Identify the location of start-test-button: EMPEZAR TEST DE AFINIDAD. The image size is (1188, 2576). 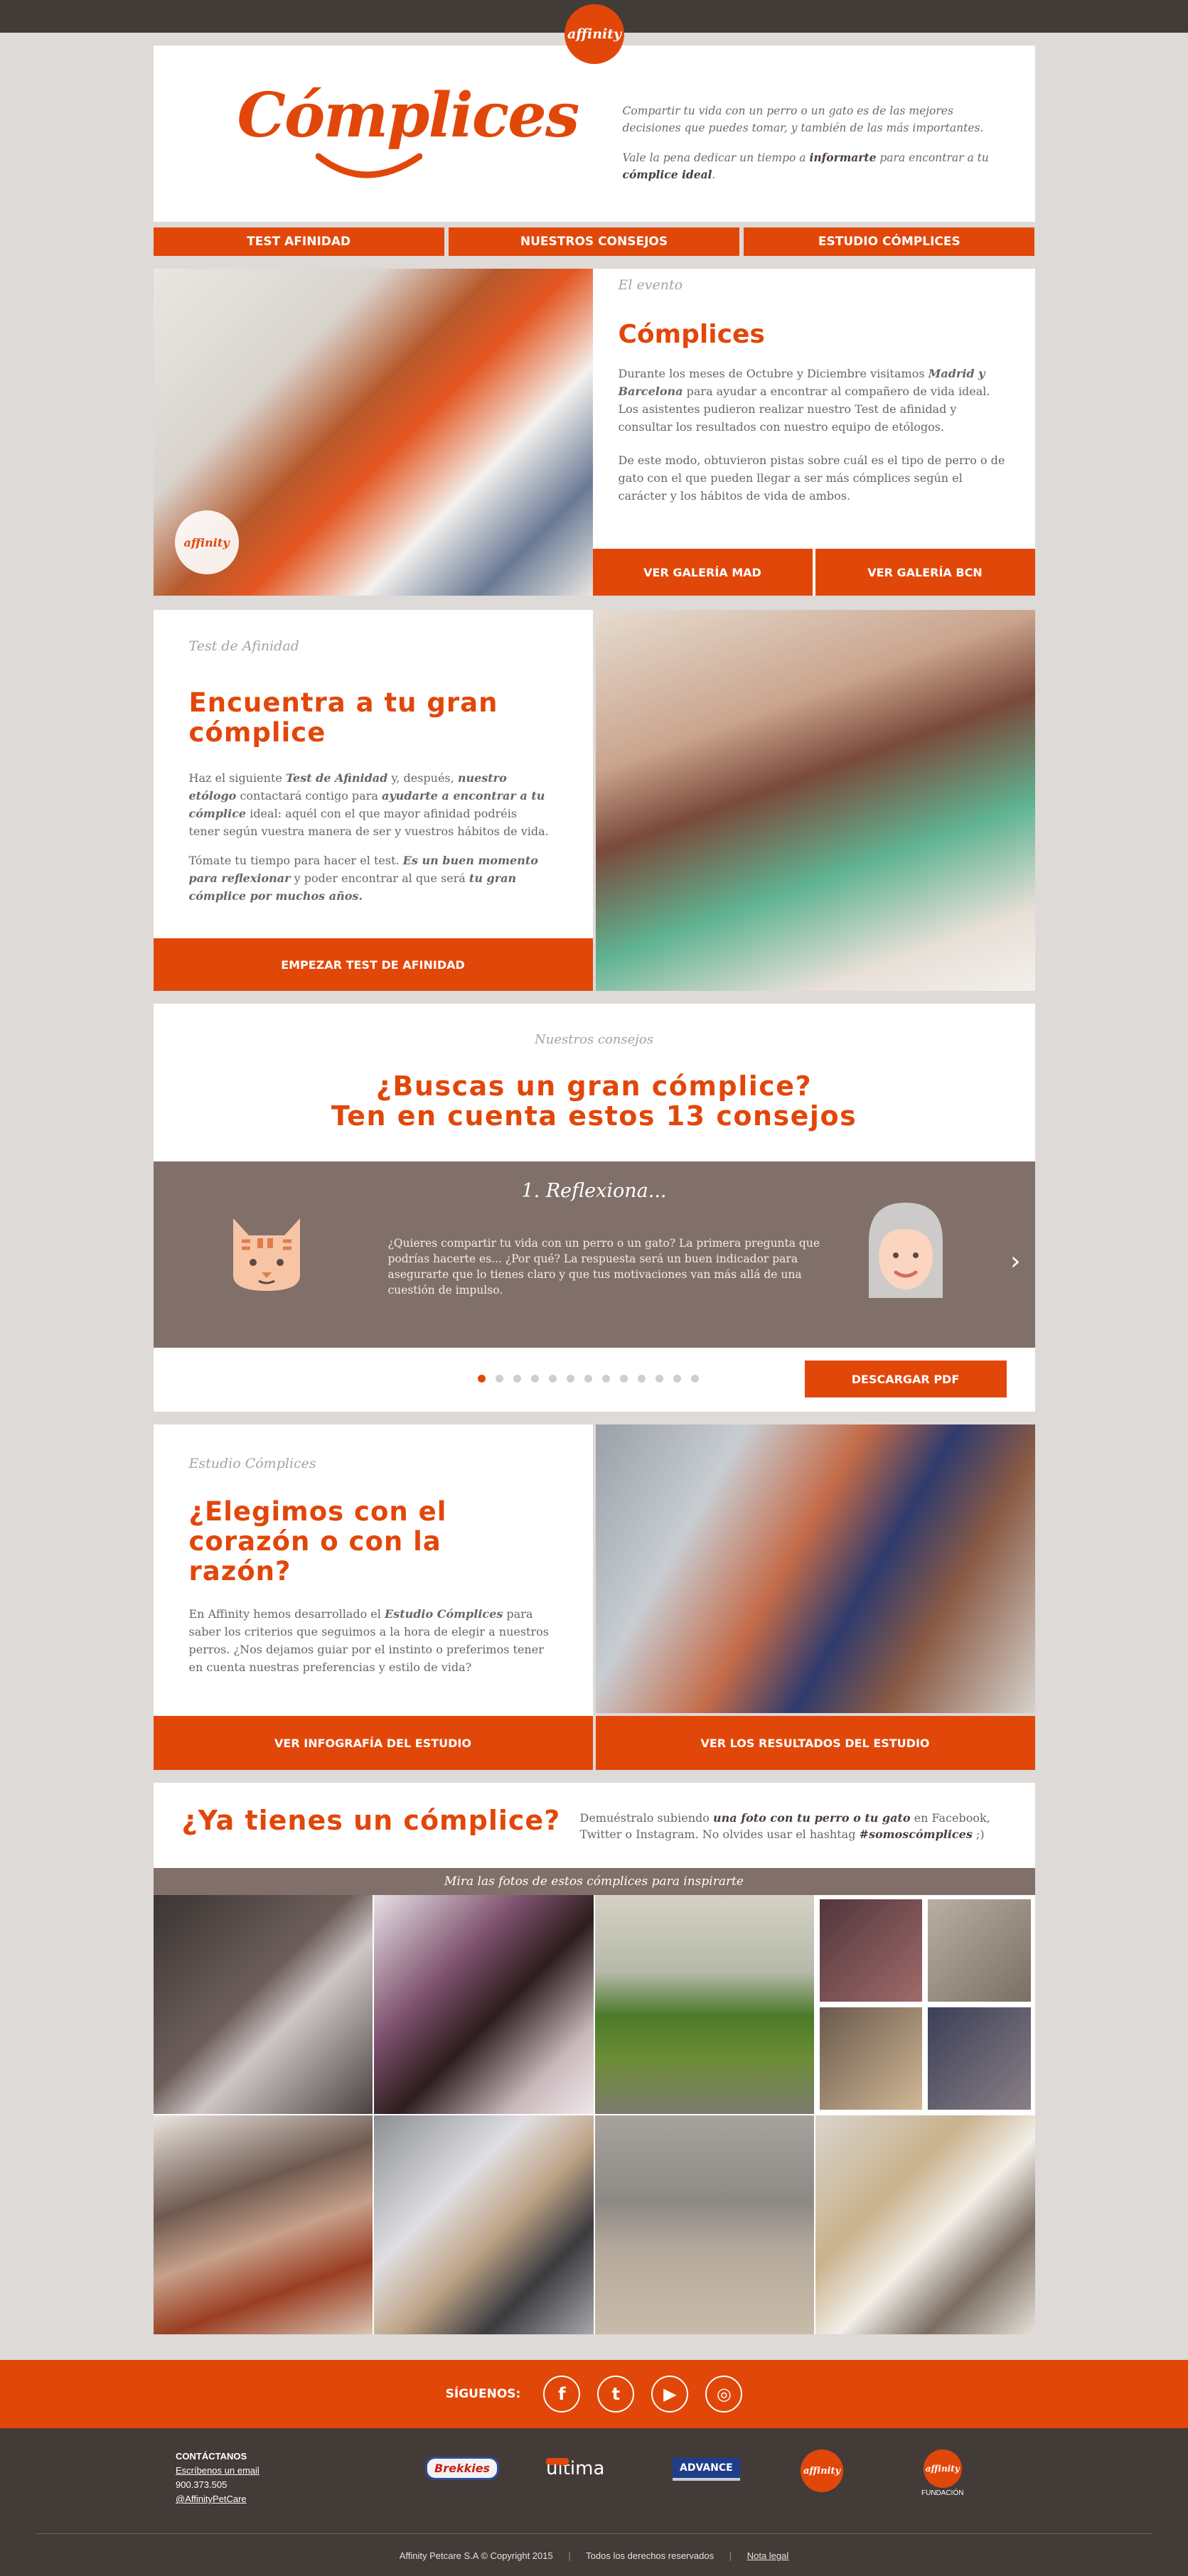
(373, 964).